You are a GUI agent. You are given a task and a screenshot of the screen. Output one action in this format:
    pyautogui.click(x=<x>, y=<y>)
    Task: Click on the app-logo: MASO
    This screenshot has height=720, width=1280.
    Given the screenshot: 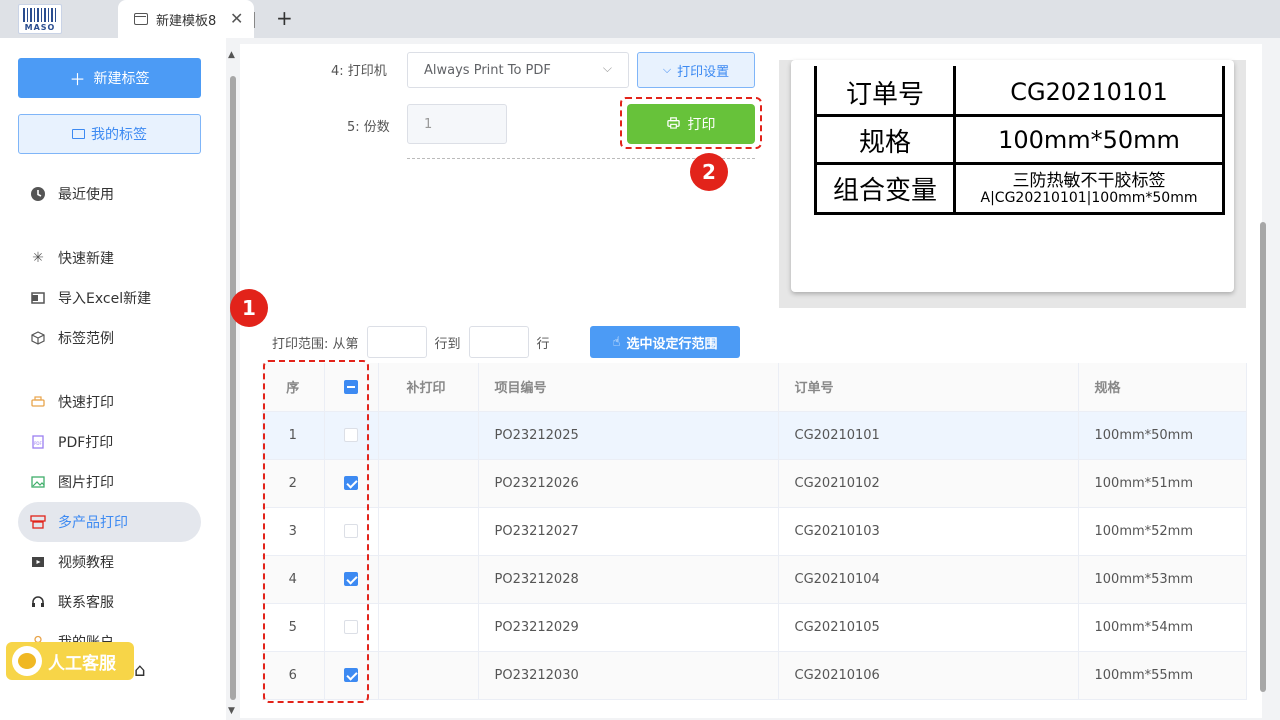 What is the action you would take?
    pyautogui.click(x=40, y=19)
    